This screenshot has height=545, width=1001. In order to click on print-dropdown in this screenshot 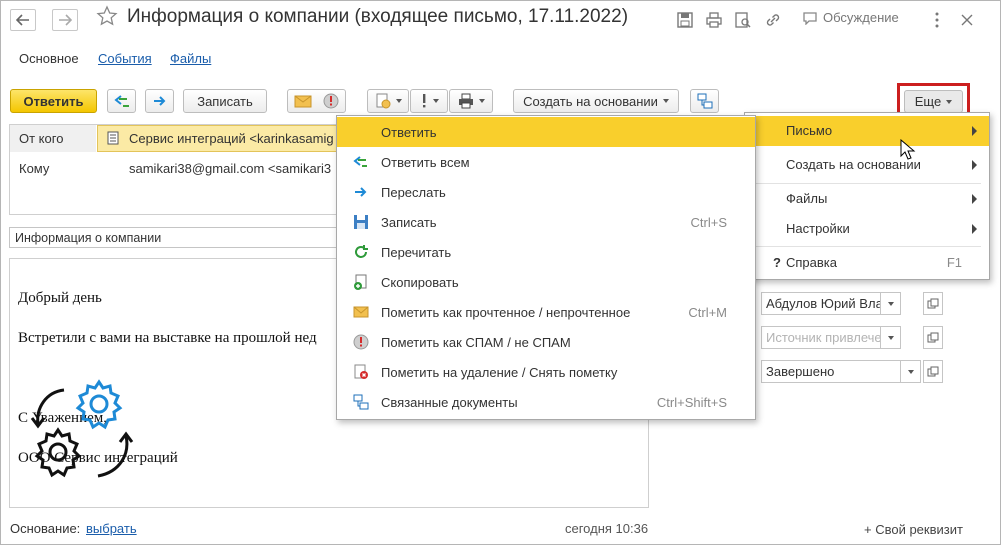, I will do `click(471, 101)`.